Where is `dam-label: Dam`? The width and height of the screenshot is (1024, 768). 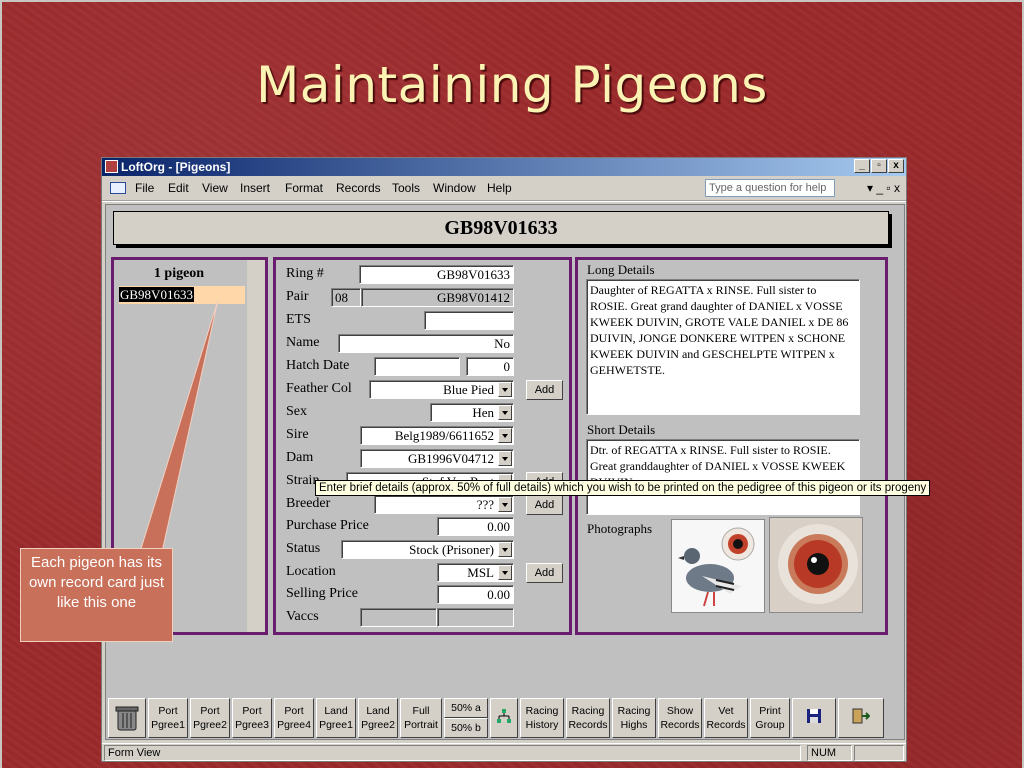 dam-label: Dam is located at coordinates (300, 457).